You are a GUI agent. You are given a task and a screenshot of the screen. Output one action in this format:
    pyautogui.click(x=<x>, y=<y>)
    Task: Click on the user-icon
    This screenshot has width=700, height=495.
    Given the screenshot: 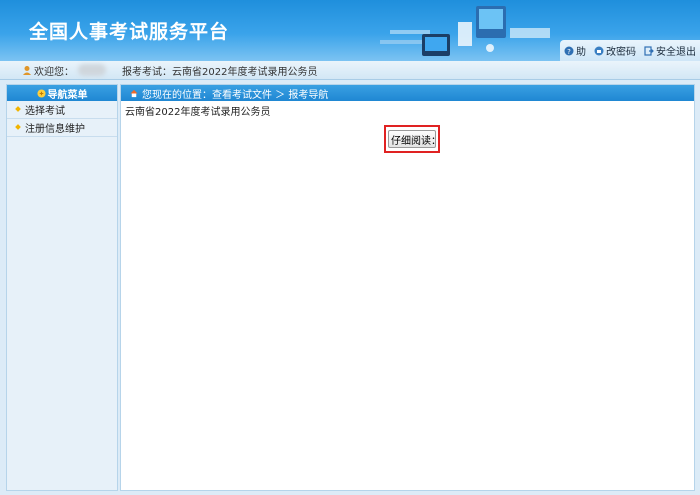 What is the action you would take?
    pyautogui.click(x=27, y=70)
    